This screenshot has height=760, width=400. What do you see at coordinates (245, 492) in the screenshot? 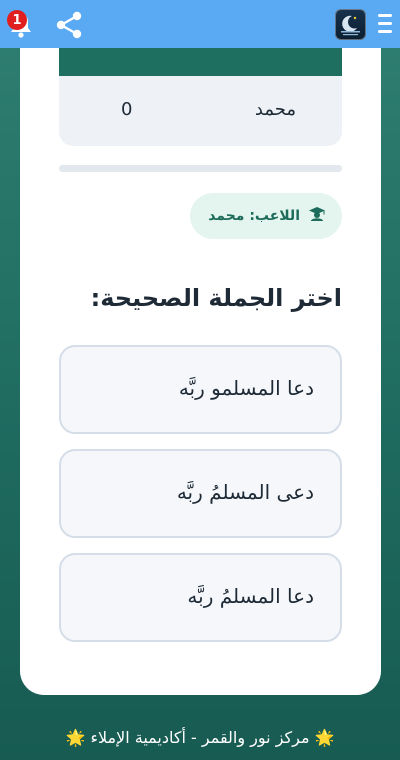
I see `answer-option-text: دعى المسلمُ ربَّه` at bounding box center [245, 492].